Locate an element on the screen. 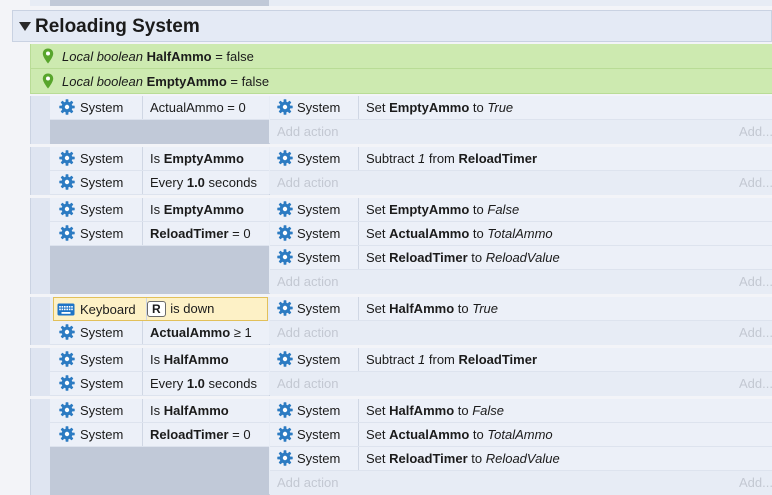  text-fragment: 1.0 is located at coordinates (195, 383).